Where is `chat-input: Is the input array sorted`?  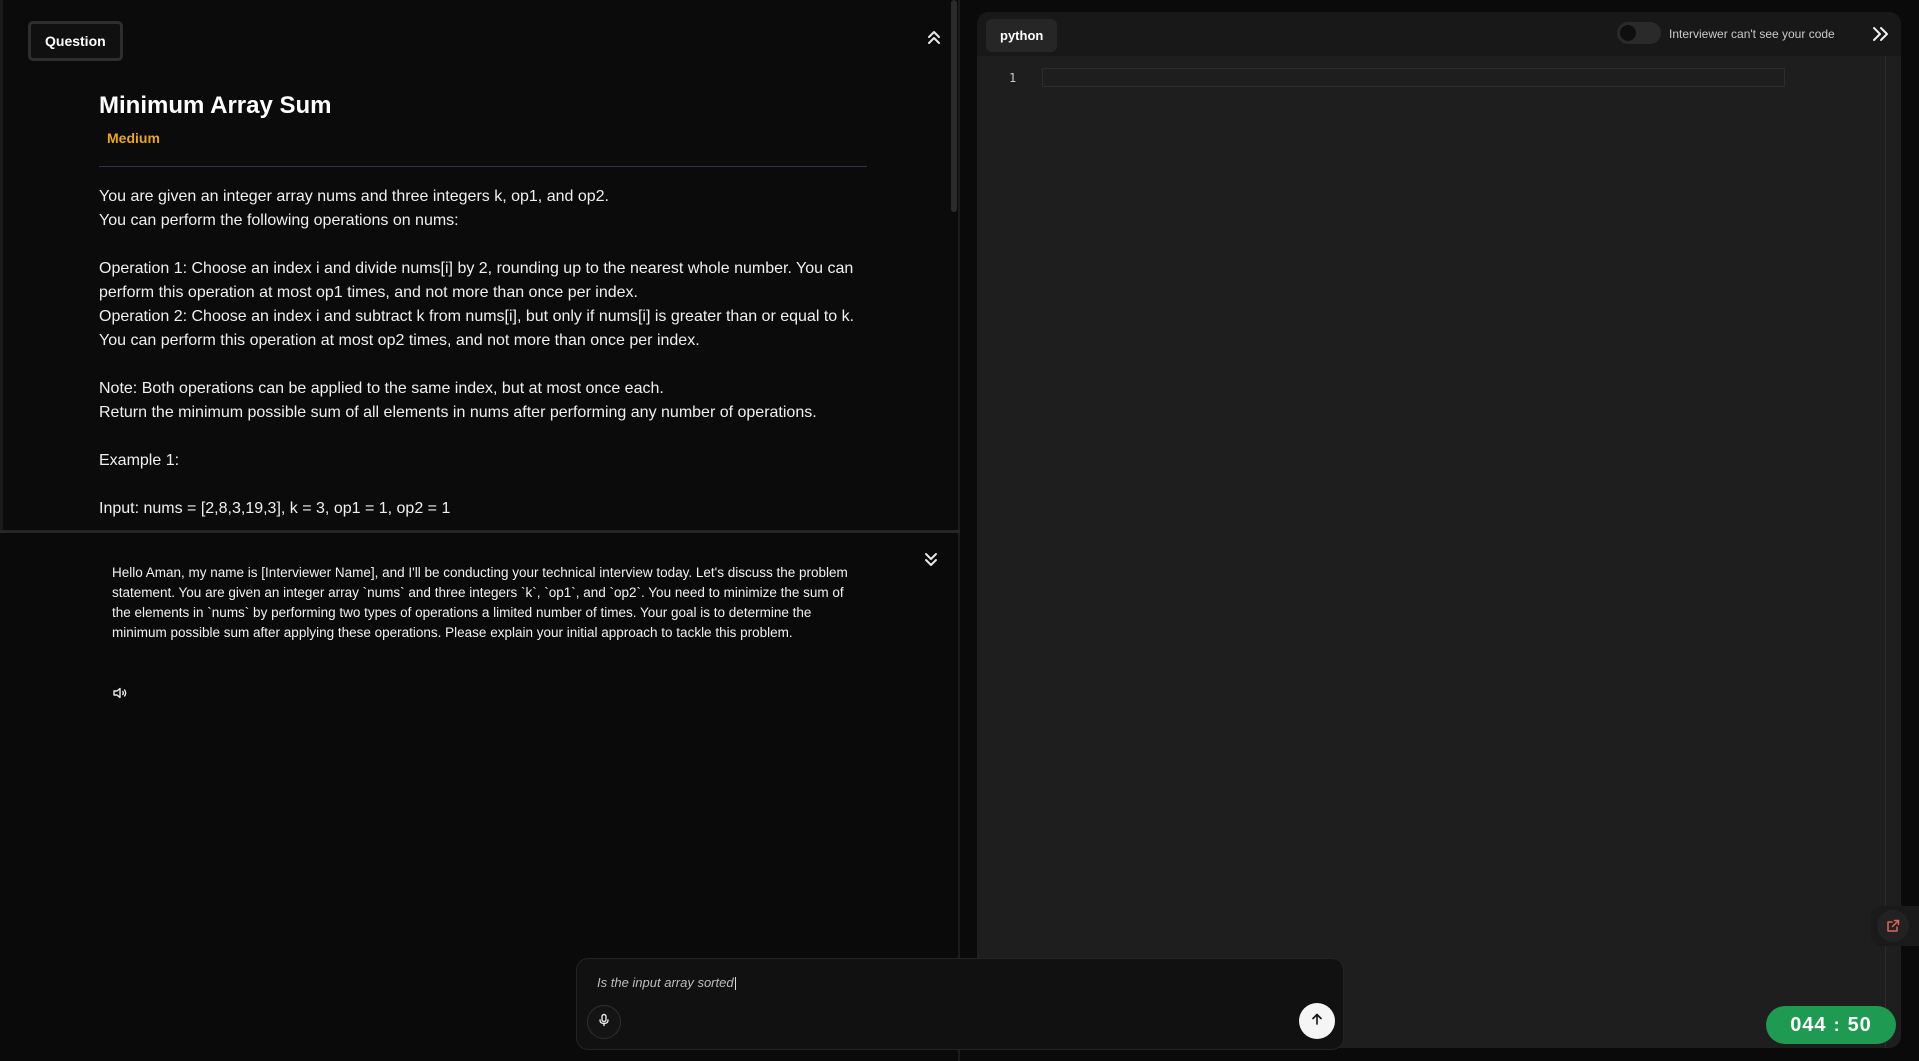 chat-input: Is the input array sorted is located at coordinates (666, 983).